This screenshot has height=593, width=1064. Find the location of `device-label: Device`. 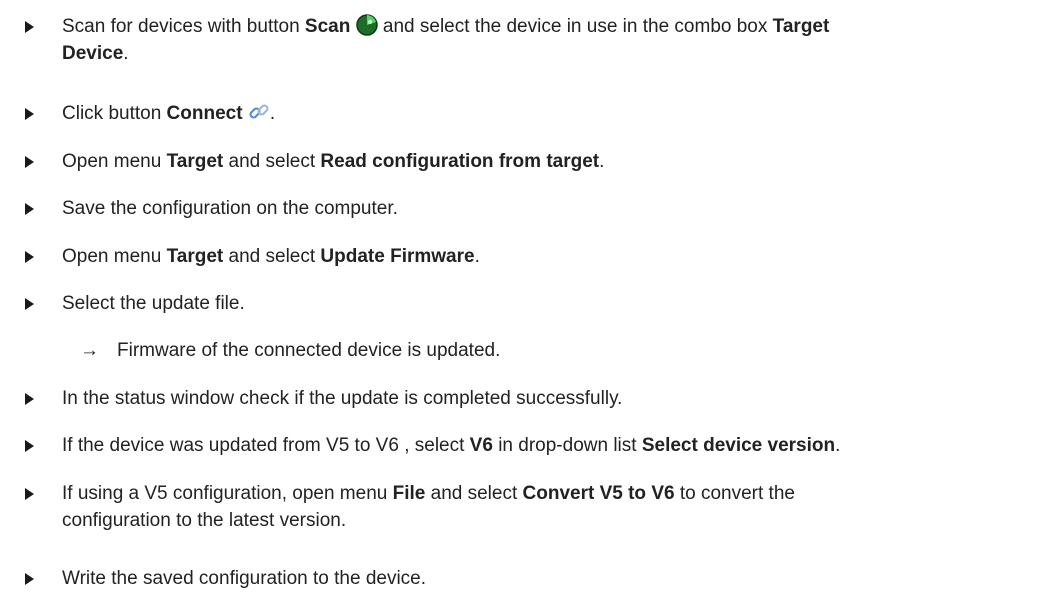

device-label: Device is located at coordinates (93, 53).